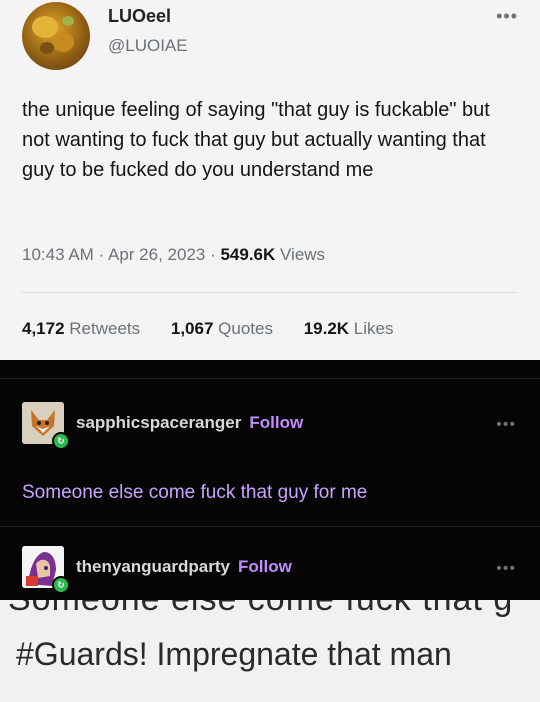 The height and width of the screenshot is (702, 540). I want to click on hashtag-text: #Guards! Impregnate that man, so click(234, 654).